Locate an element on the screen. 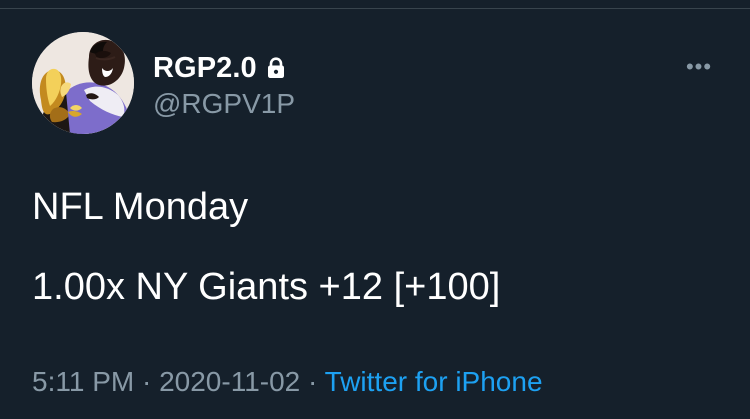 The image size is (750, 419). profile-photo-icon is located at coordinates (83, 83).